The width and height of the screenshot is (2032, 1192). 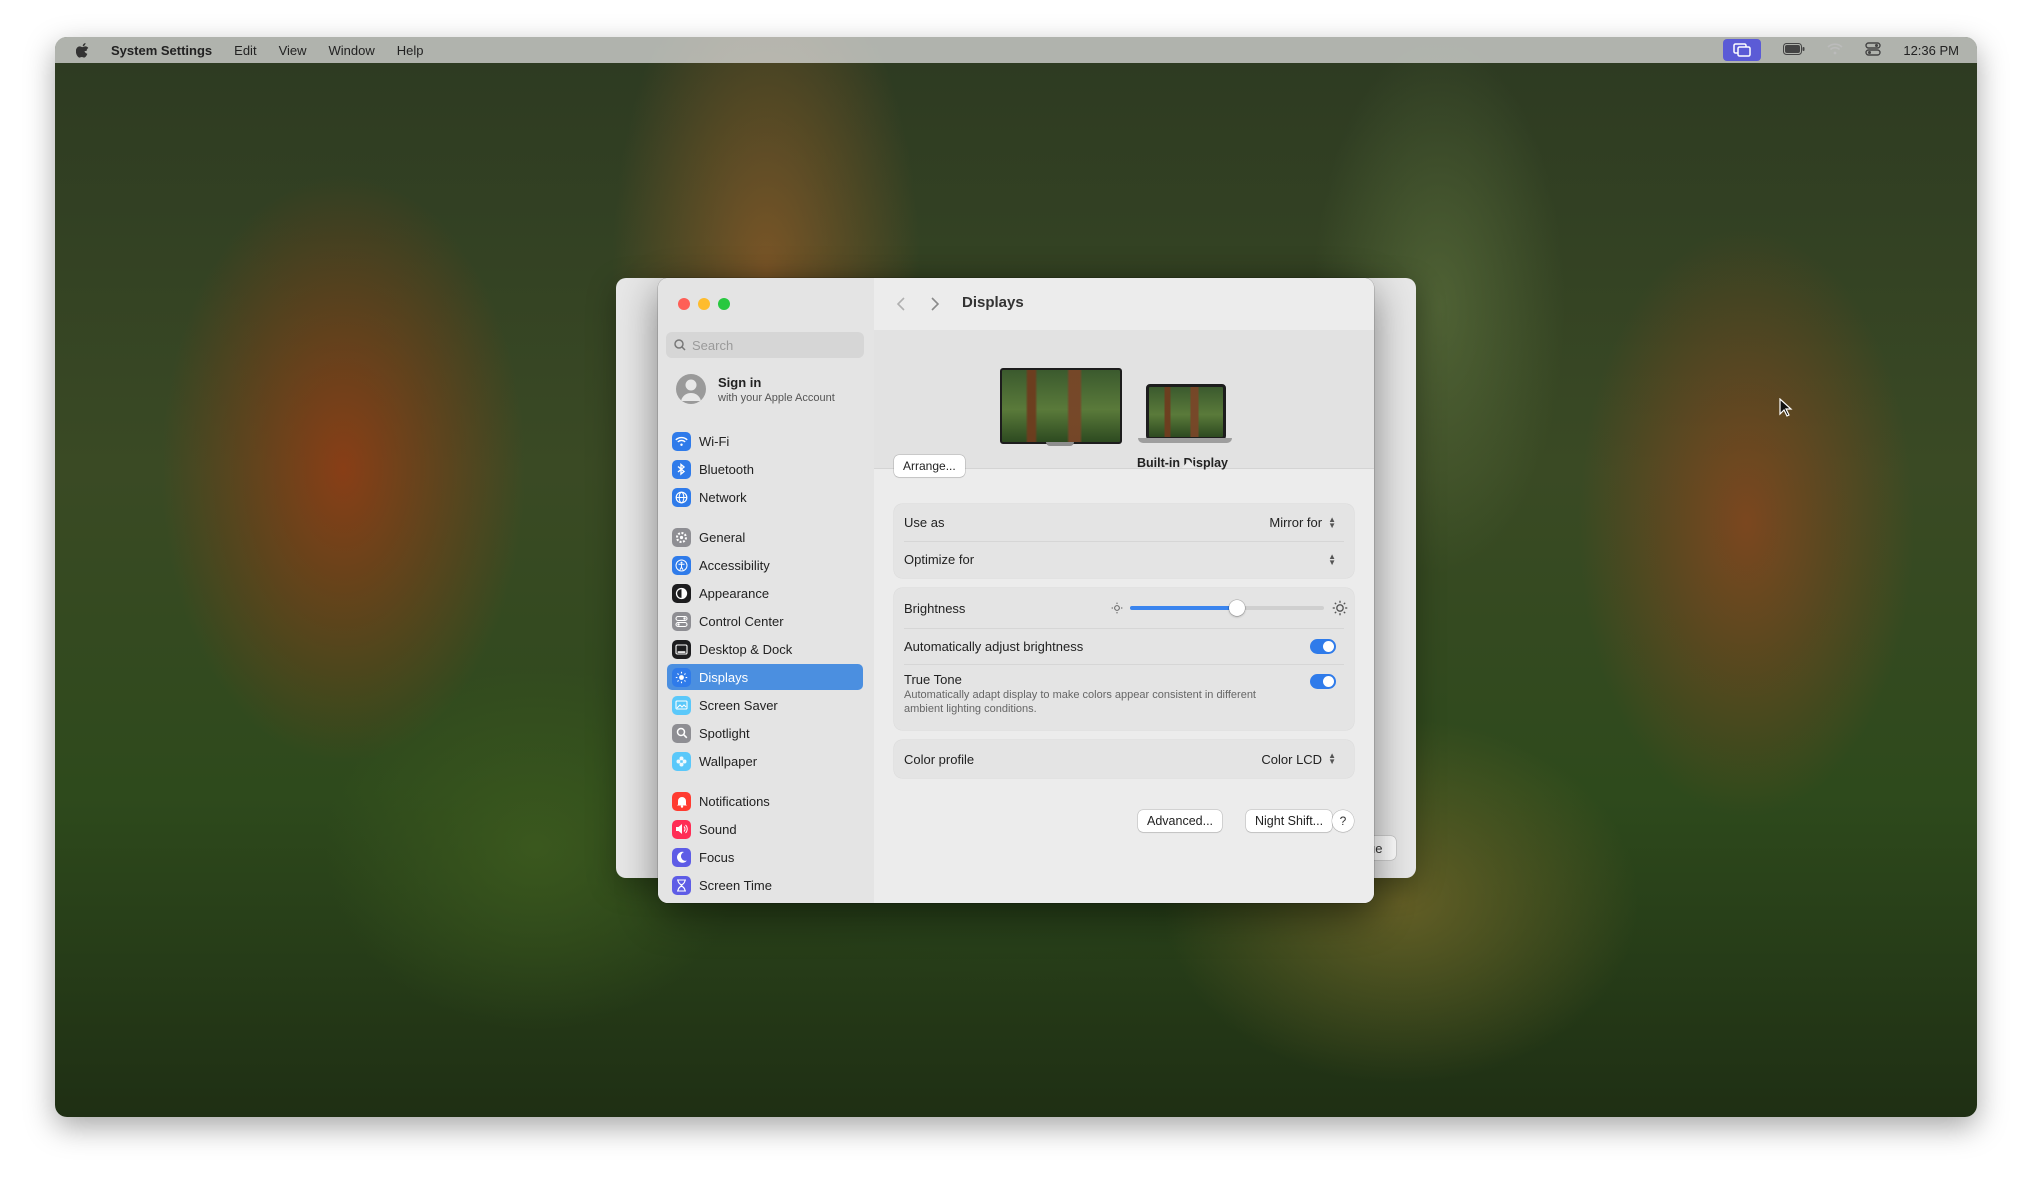 What do you see at coordinates (1296, 522) in the screenshot?
I see `use-as-value: Mirror for` at bounding box center [1296, 522].